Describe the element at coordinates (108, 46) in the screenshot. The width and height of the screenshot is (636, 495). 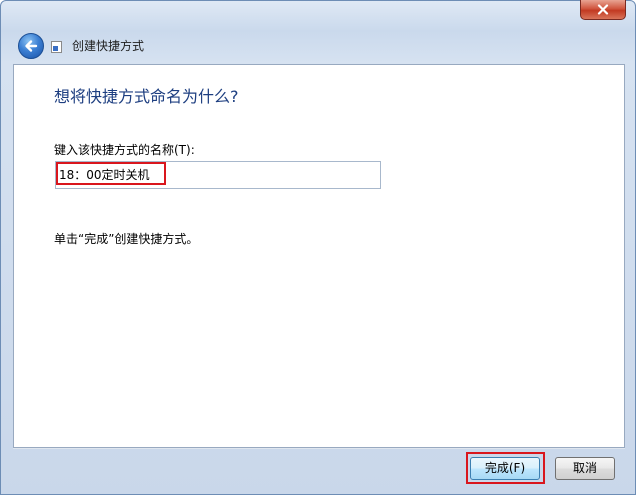
I see `window-title: 创建快捷方式` at that location.